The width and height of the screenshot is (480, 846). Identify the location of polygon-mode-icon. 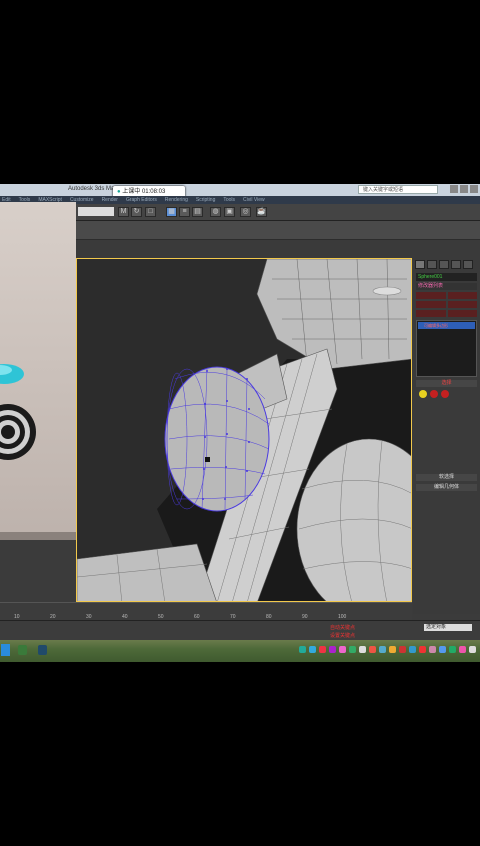
(445, 394).